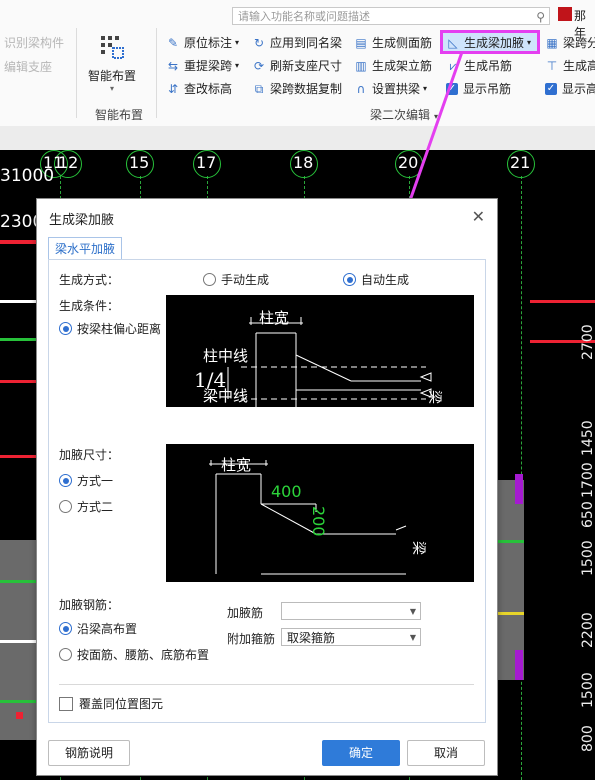 The width and height of the screenshot is (595, 780). What do you see at coordinates (110, 328) in the screenshot?
I see `cond-eccentric-radio: 按梁柱偏心距离` at bounding box center [110, 328].